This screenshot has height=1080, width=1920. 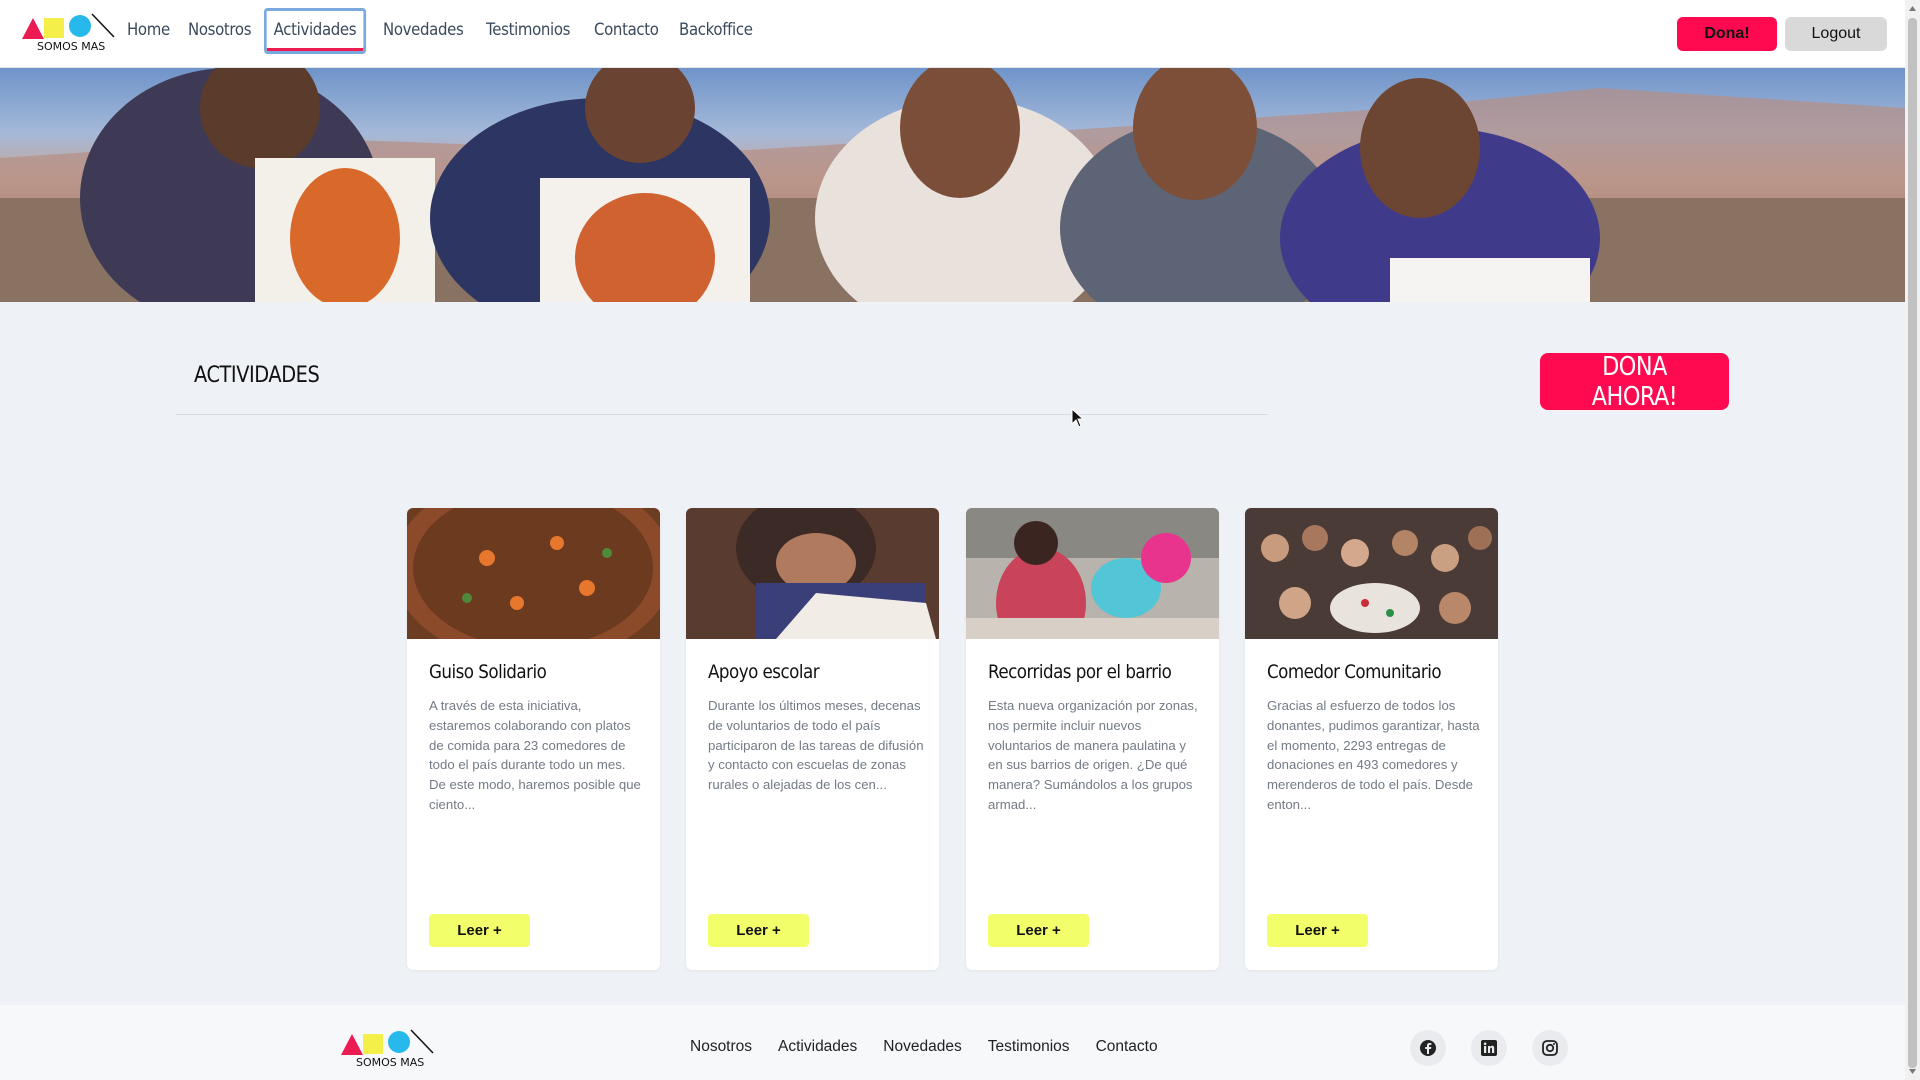 What do you see at coordinates (423, 31) in the screenshot?
I see `nav-link-novedades: Novedades` at bounding box center [423, 31].